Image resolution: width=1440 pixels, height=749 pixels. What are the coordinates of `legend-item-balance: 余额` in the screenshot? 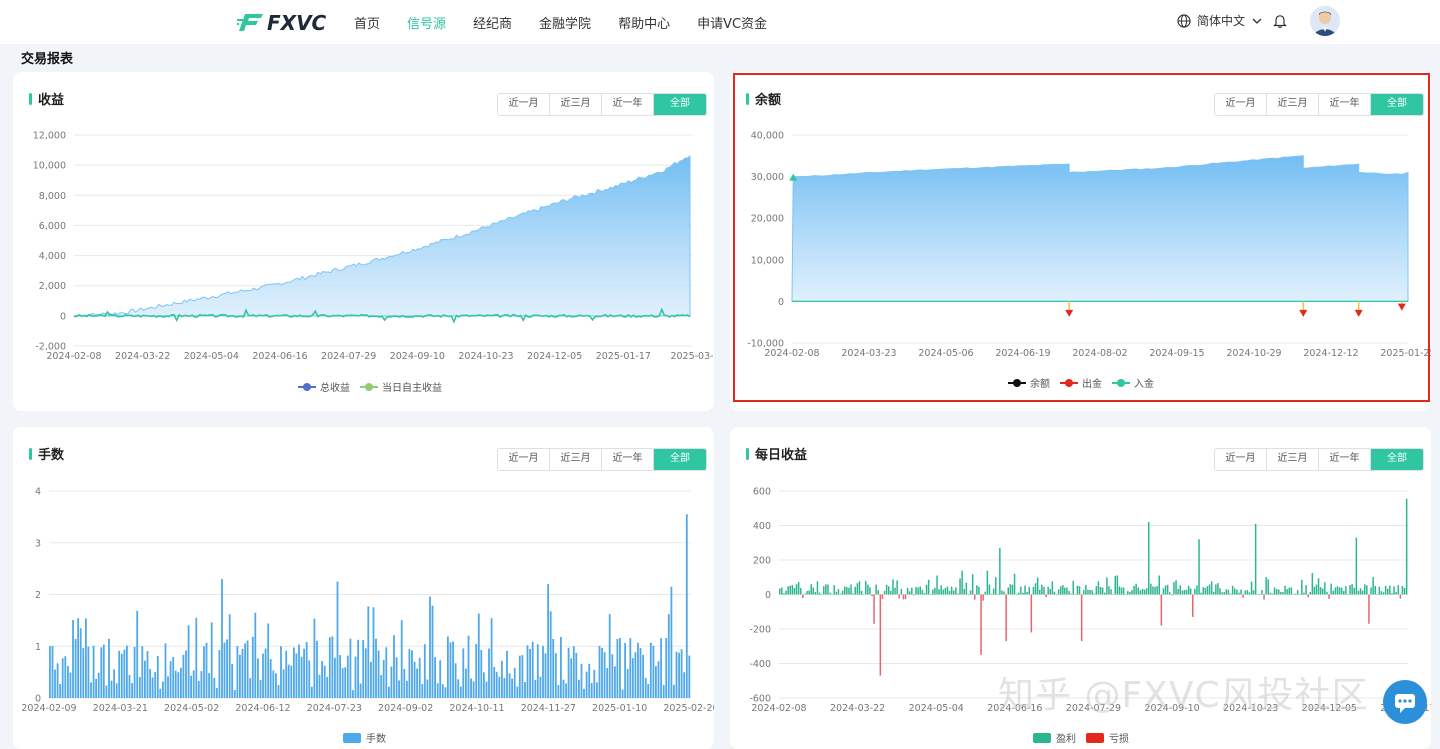 It's located at (1029, 382).